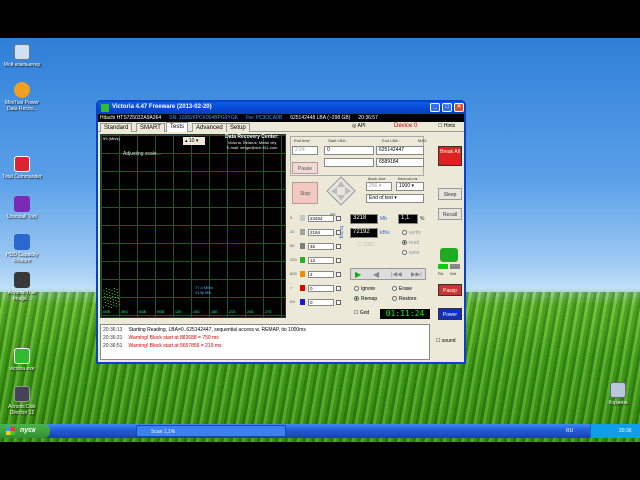 This screenshot has height=480, width=640. Describe the element at coordinates (400, 162) in the screenshot. I see `current-lba-display: 6589184` at that location.